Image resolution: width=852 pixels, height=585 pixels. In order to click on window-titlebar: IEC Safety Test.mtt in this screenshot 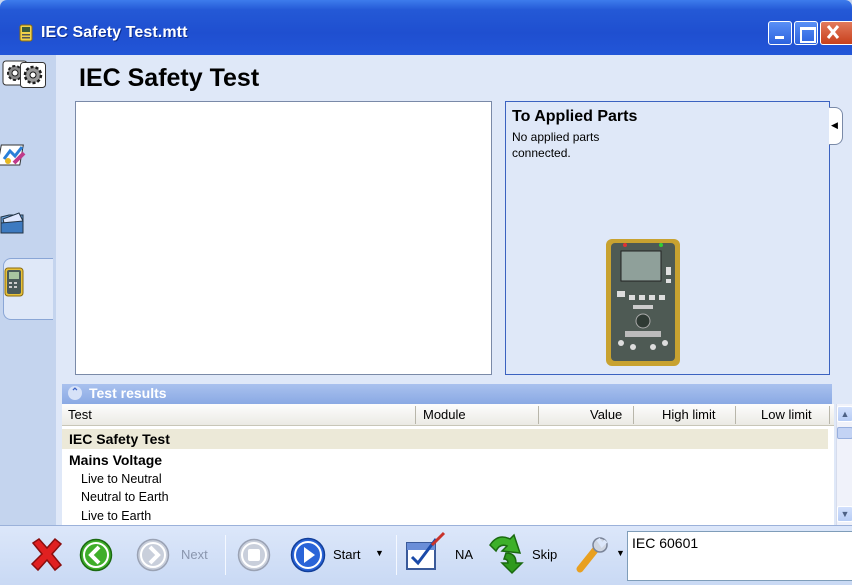, I will do `click(426, 27)`.